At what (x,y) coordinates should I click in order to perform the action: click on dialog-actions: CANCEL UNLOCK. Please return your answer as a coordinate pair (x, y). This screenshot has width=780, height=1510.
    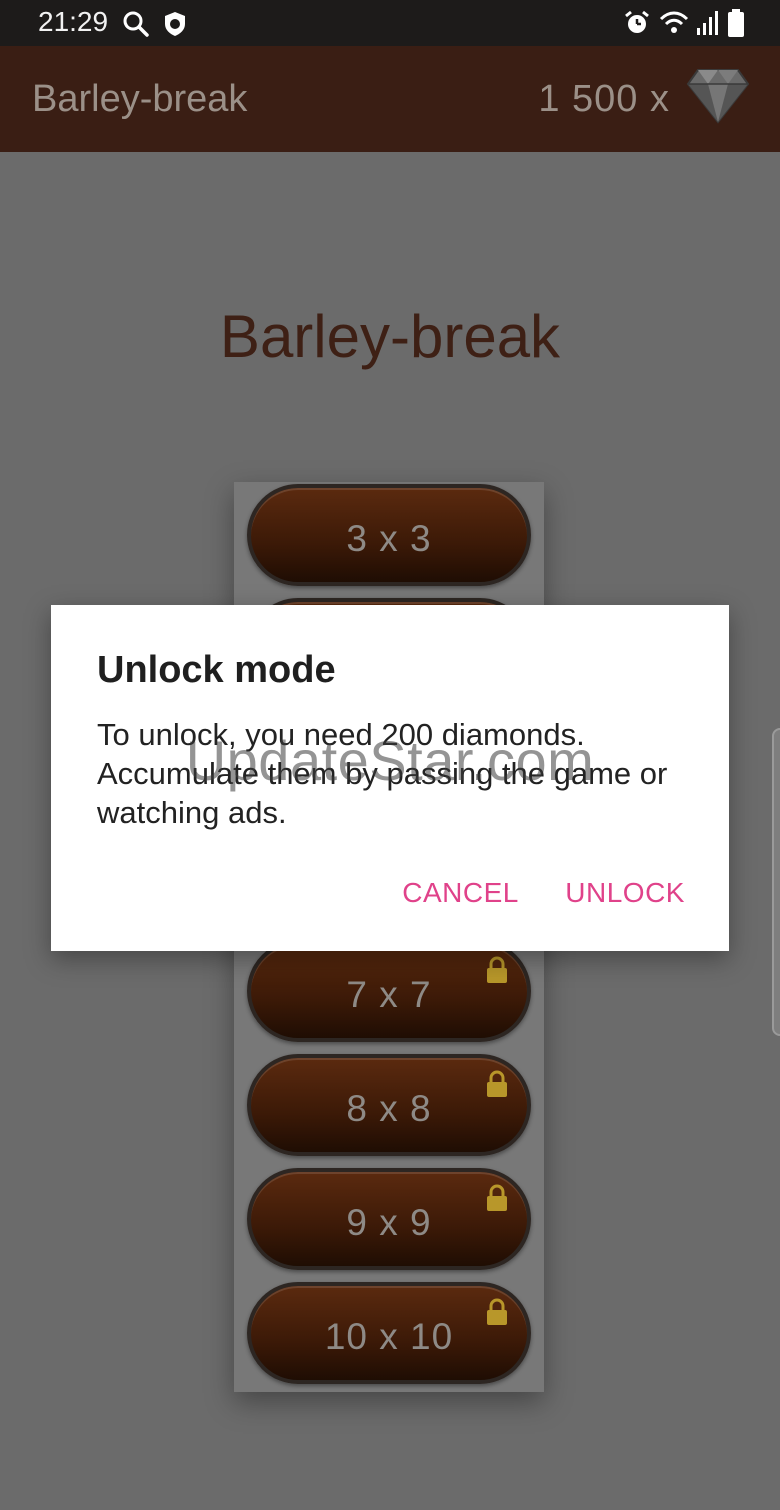
    Looking at the image, I should click on (522, 893).